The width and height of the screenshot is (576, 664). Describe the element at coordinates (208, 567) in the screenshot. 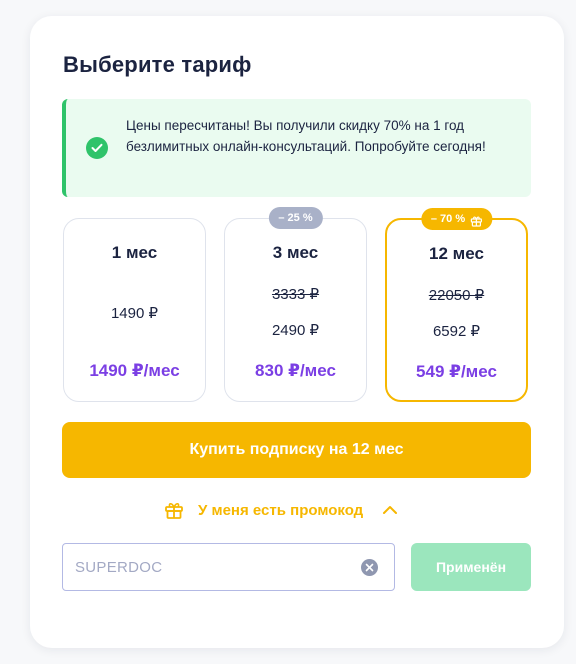

I see `promo-code-input` at that location.